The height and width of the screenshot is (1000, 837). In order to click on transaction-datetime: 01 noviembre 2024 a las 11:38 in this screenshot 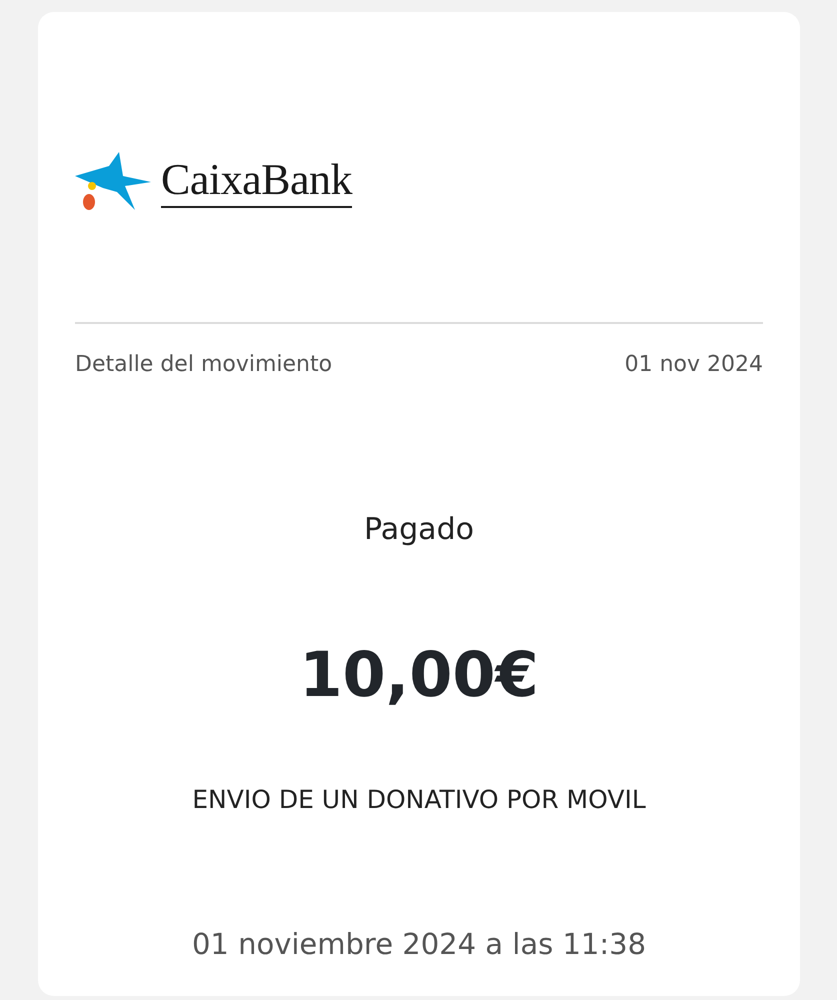, I will do `click(419, 944)`.